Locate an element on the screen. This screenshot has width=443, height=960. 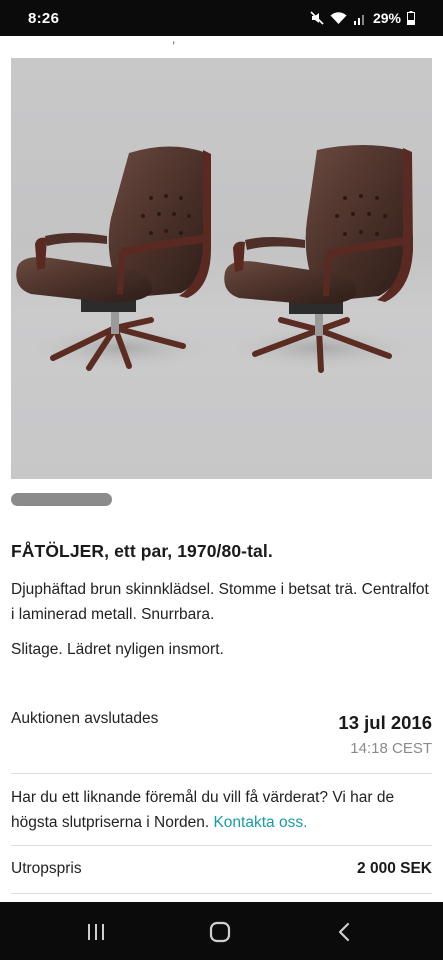
signal-icon is located at coordinates (360, 18).